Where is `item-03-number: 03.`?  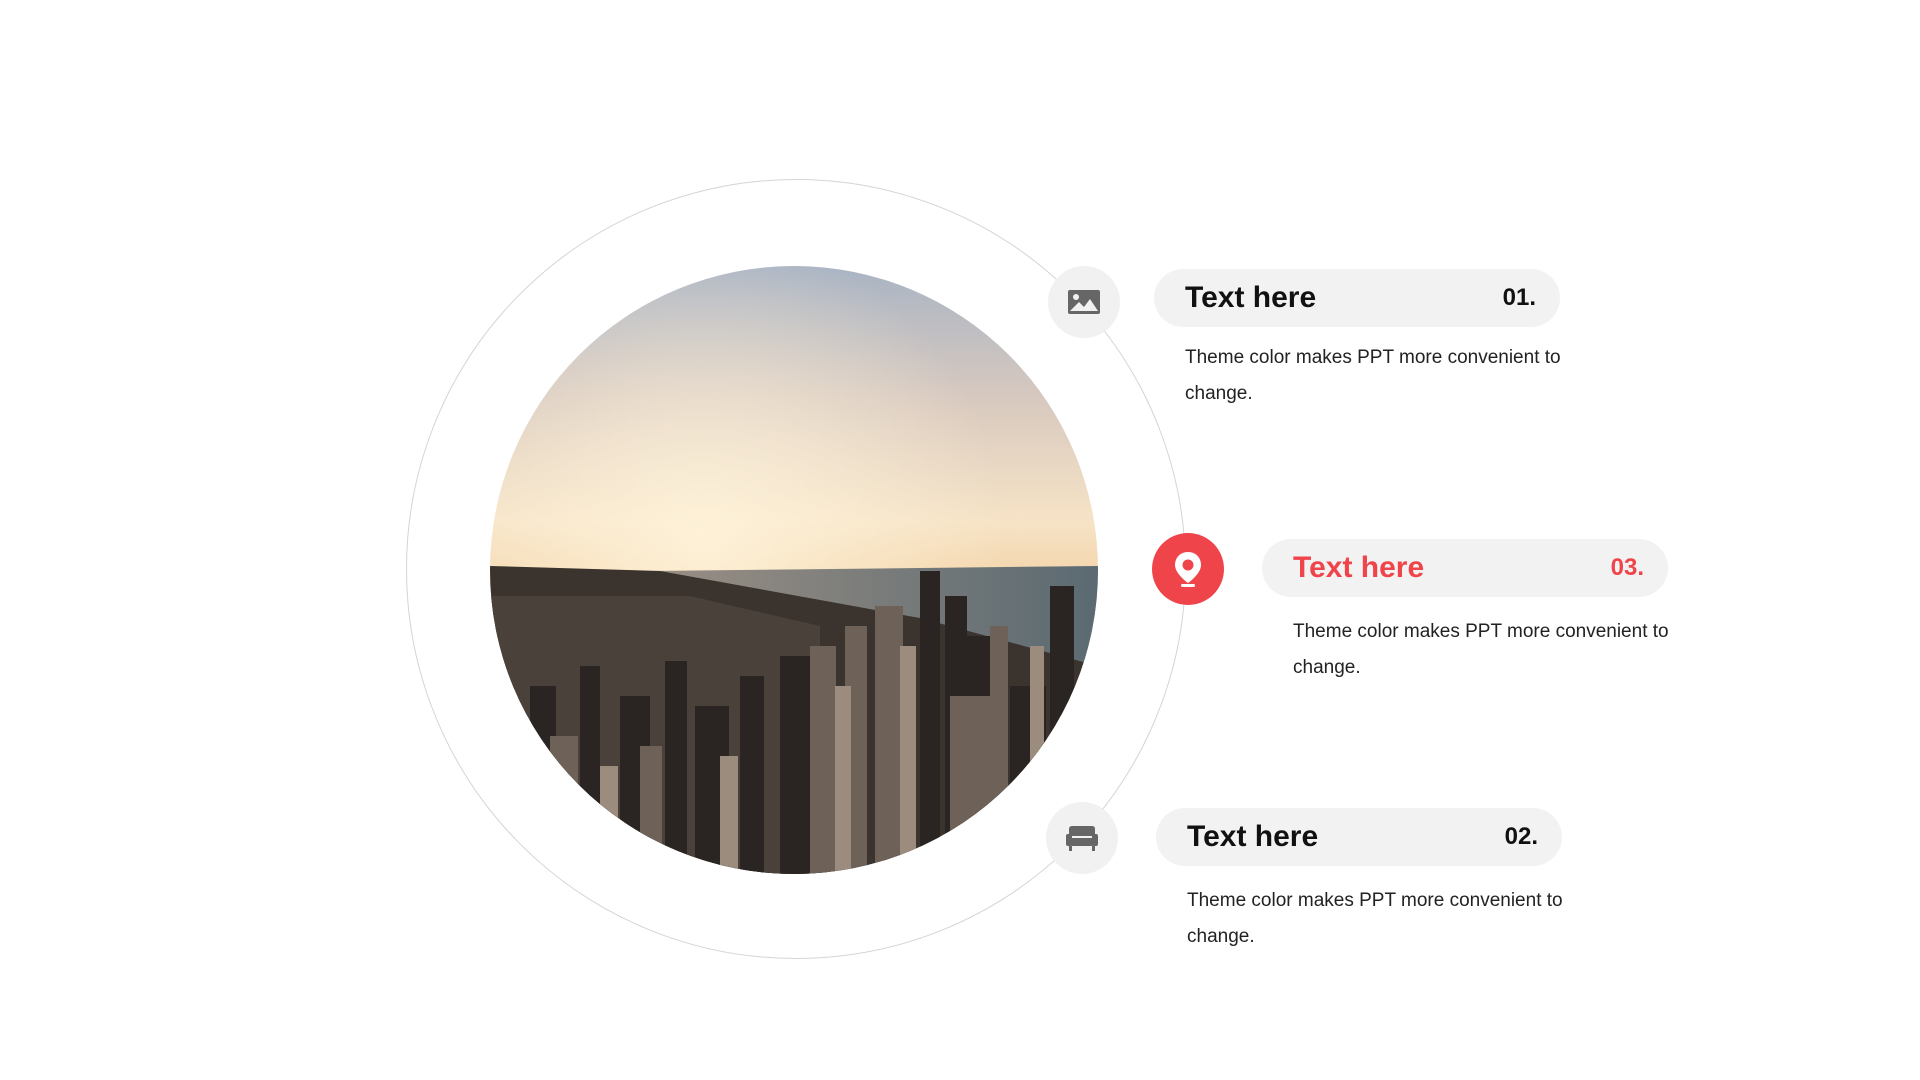 item-03-number: 03. is located at coordinates (1627, 567).